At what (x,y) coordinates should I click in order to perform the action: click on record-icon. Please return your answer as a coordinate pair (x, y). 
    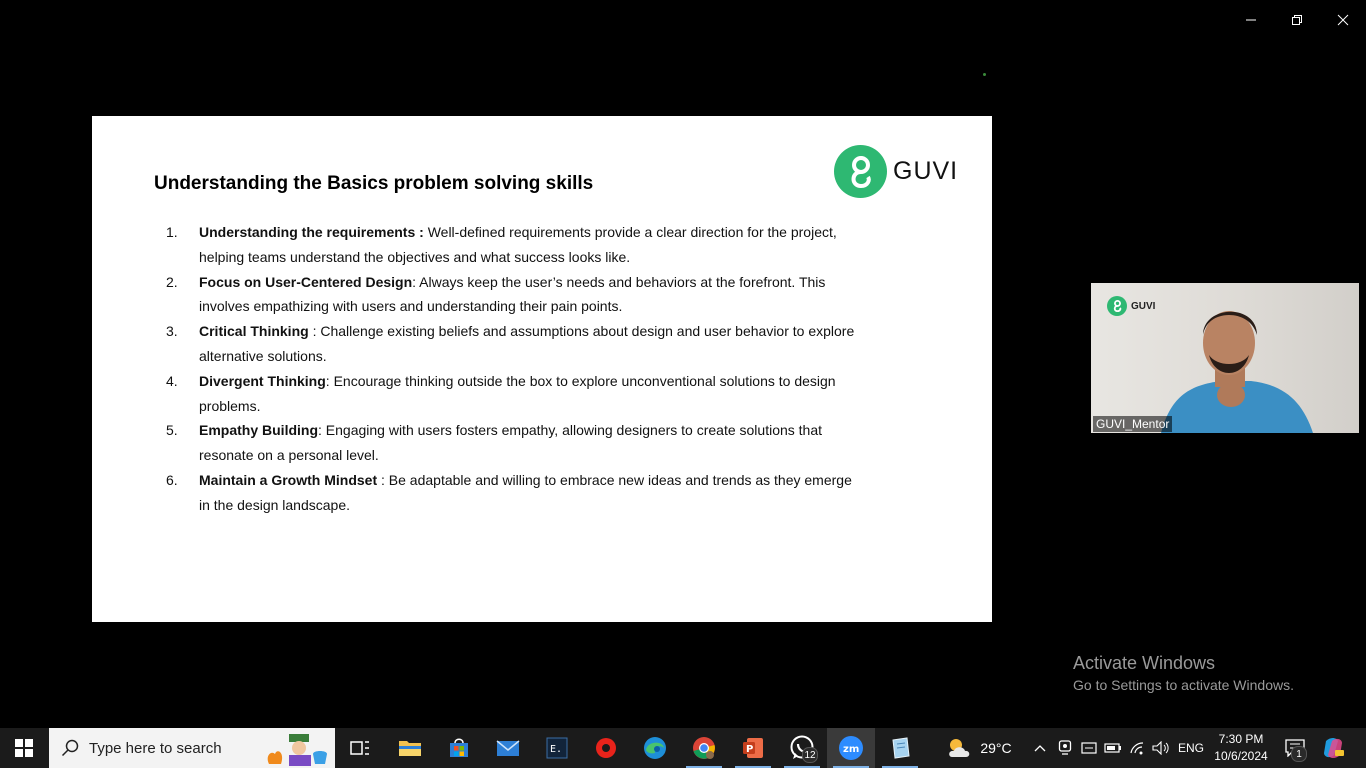
    Looking at the image, I should click on (606, 748).